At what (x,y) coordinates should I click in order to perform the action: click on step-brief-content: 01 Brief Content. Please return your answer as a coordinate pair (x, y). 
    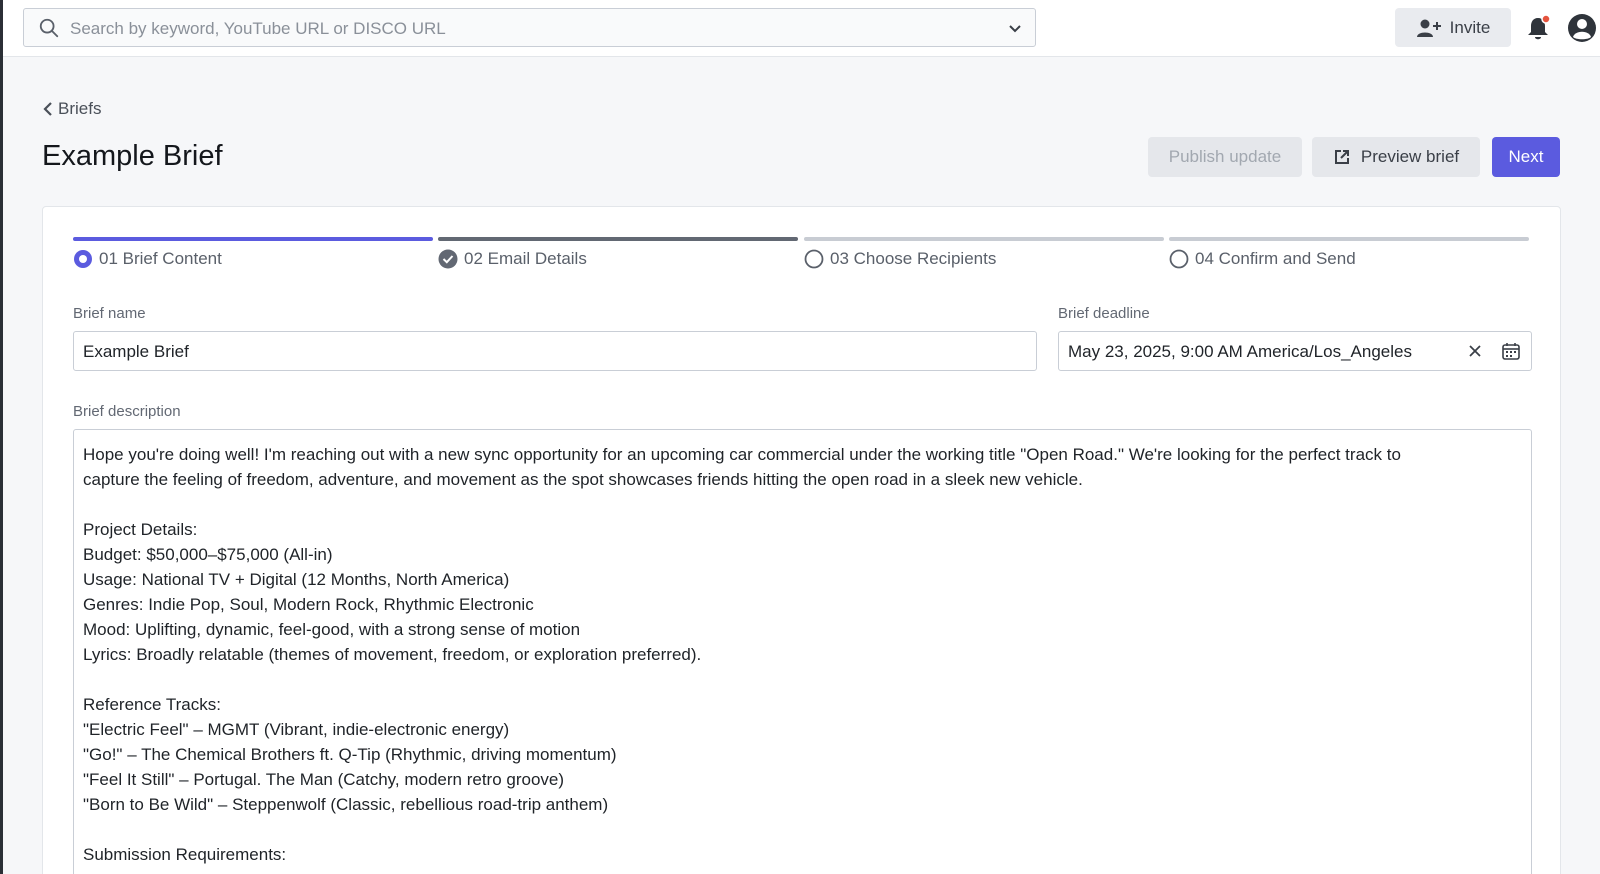
    Looking at the image, I should click on (253, 253).